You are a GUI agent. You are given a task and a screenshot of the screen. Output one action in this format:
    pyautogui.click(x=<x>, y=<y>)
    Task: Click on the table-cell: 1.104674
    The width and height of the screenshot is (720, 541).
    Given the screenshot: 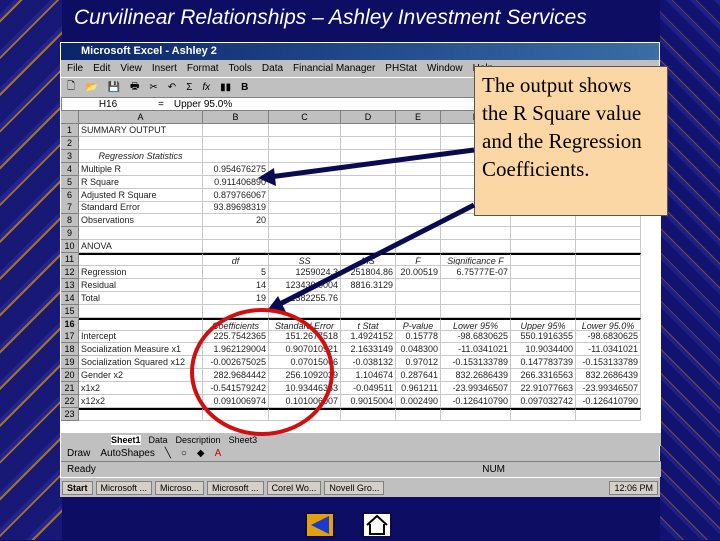 What is the action you would take?
    pyautogui.click(x=368, y=376)
    